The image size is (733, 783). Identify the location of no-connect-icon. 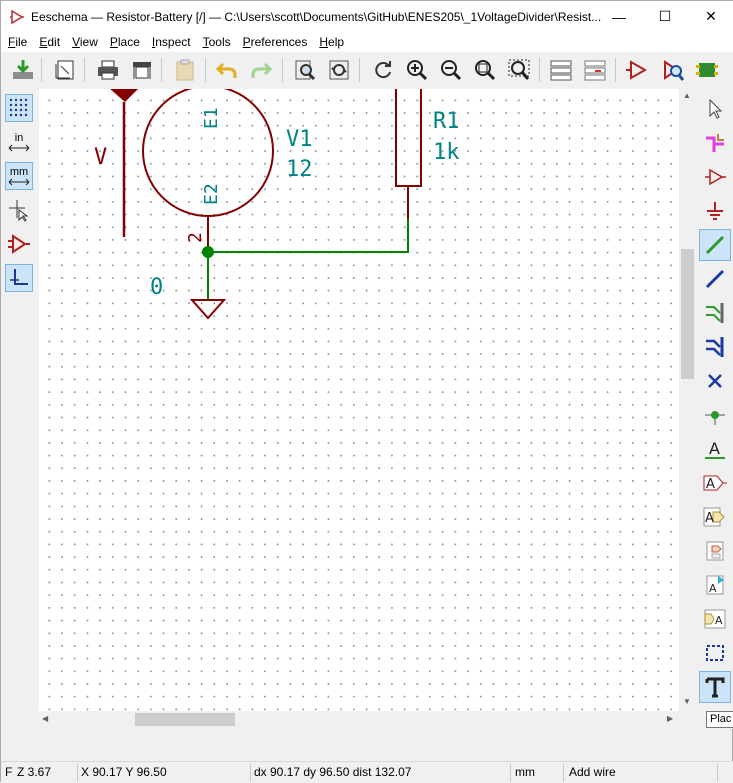
(715, 381).